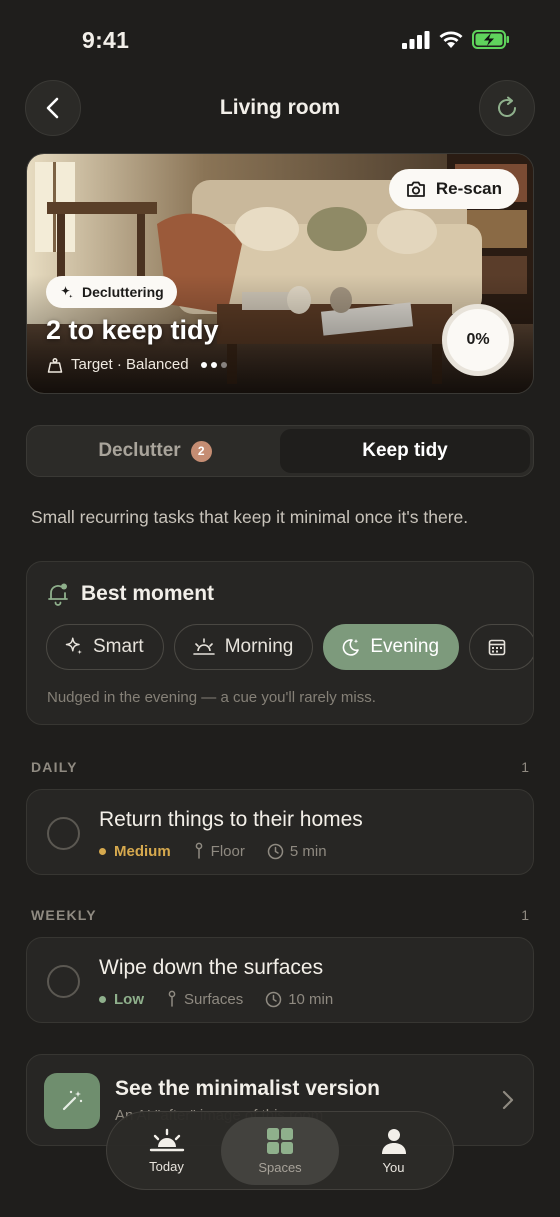 The image size is (560, 1217). I want to click on cellular-signal-icon, so click(416, 39).